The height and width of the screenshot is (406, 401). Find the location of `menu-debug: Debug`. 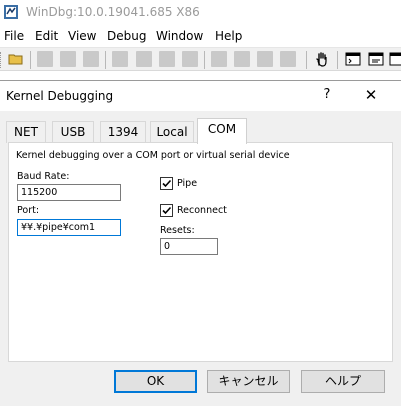

menu-debug: Debug is located at coordinates (126, 36).